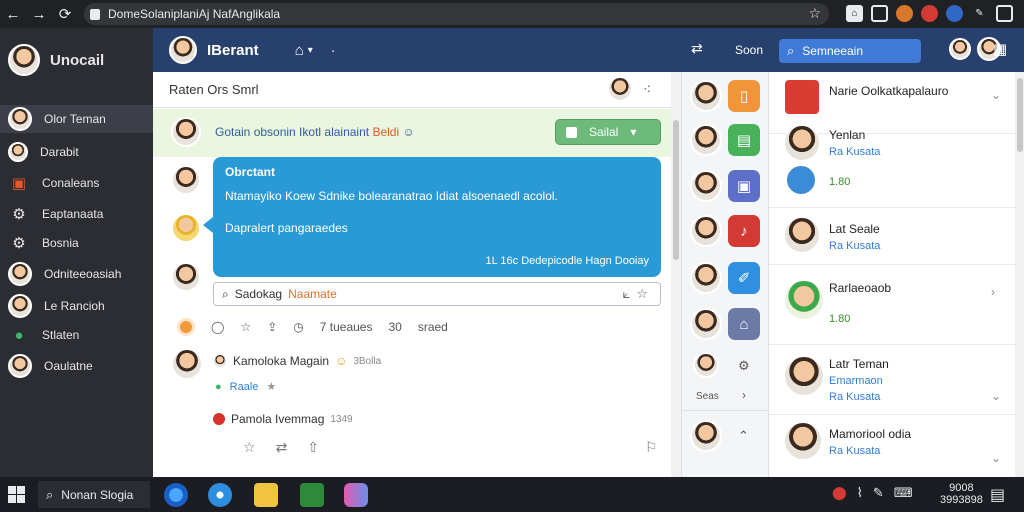  Describe the element at coordinates (78, 152) in the screenshot. I see `sidebar-item-darabit: Darabit` at that location.